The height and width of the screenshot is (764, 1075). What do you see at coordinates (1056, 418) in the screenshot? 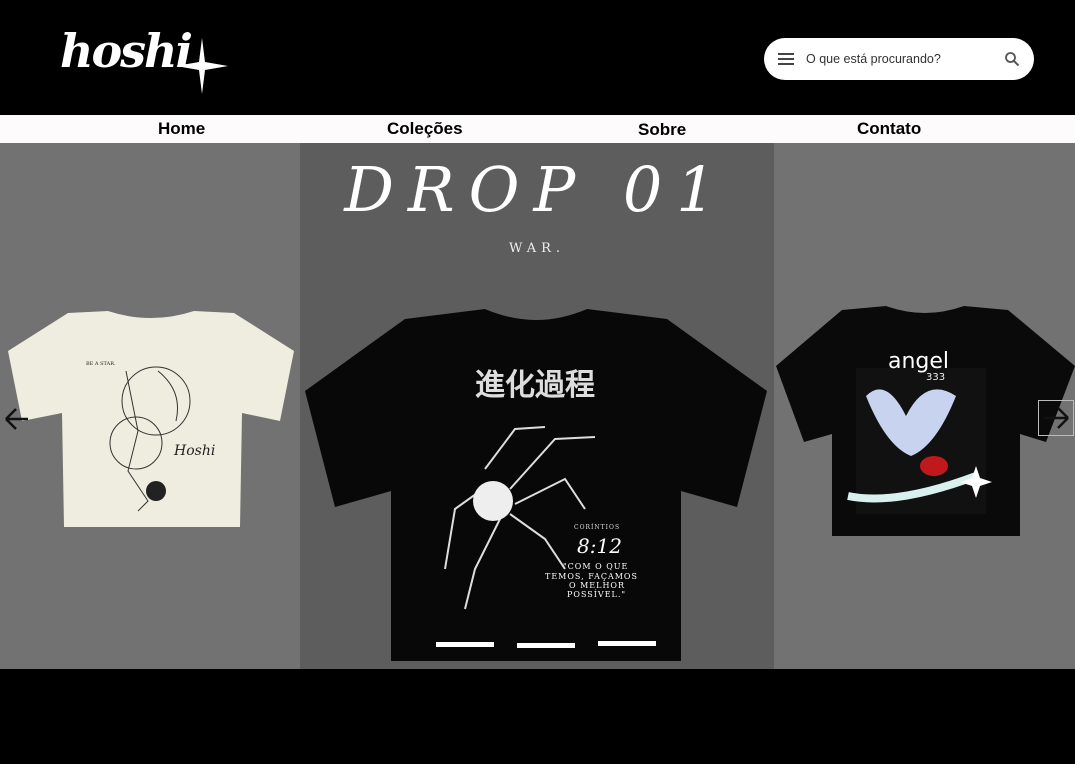
I see `arrow-right-icon` at bounding box center [1056, 418].